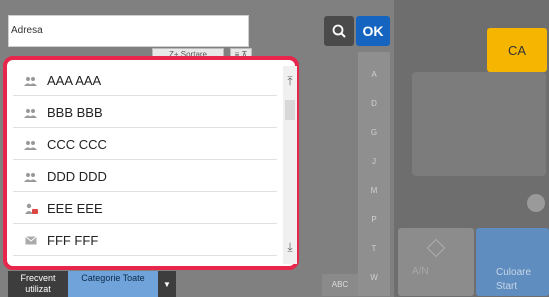  What do you see at coordinates (420, 271) in the screenshot?
I see `bw-start-label: A/N` at bounding box center [420, 271].